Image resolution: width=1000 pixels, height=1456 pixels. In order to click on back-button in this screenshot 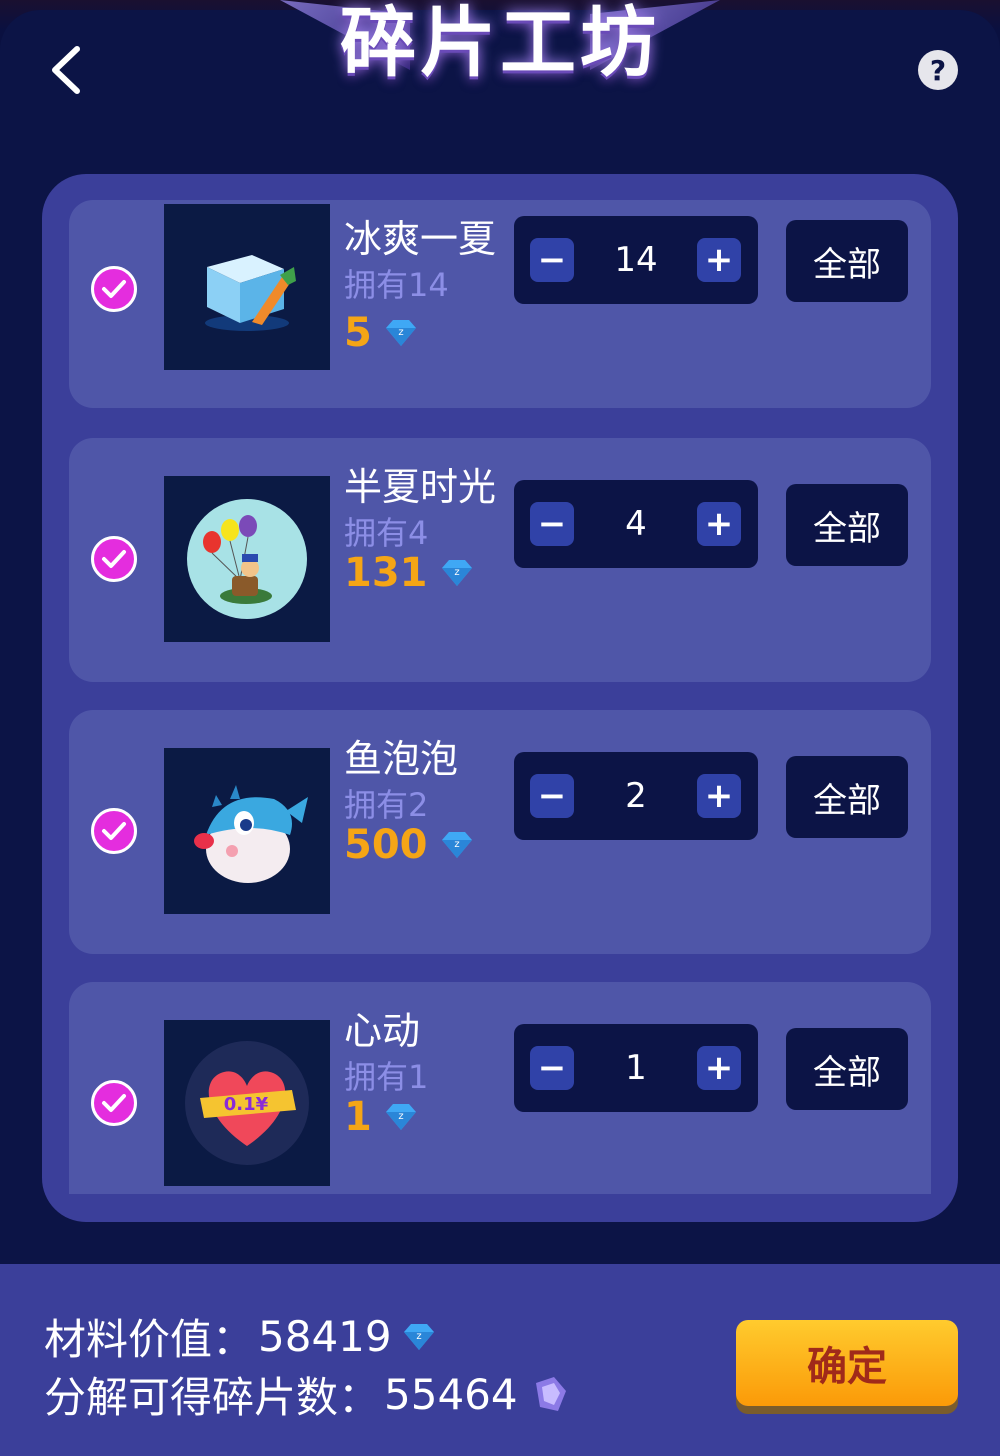, I will do `click(66, 70)`.